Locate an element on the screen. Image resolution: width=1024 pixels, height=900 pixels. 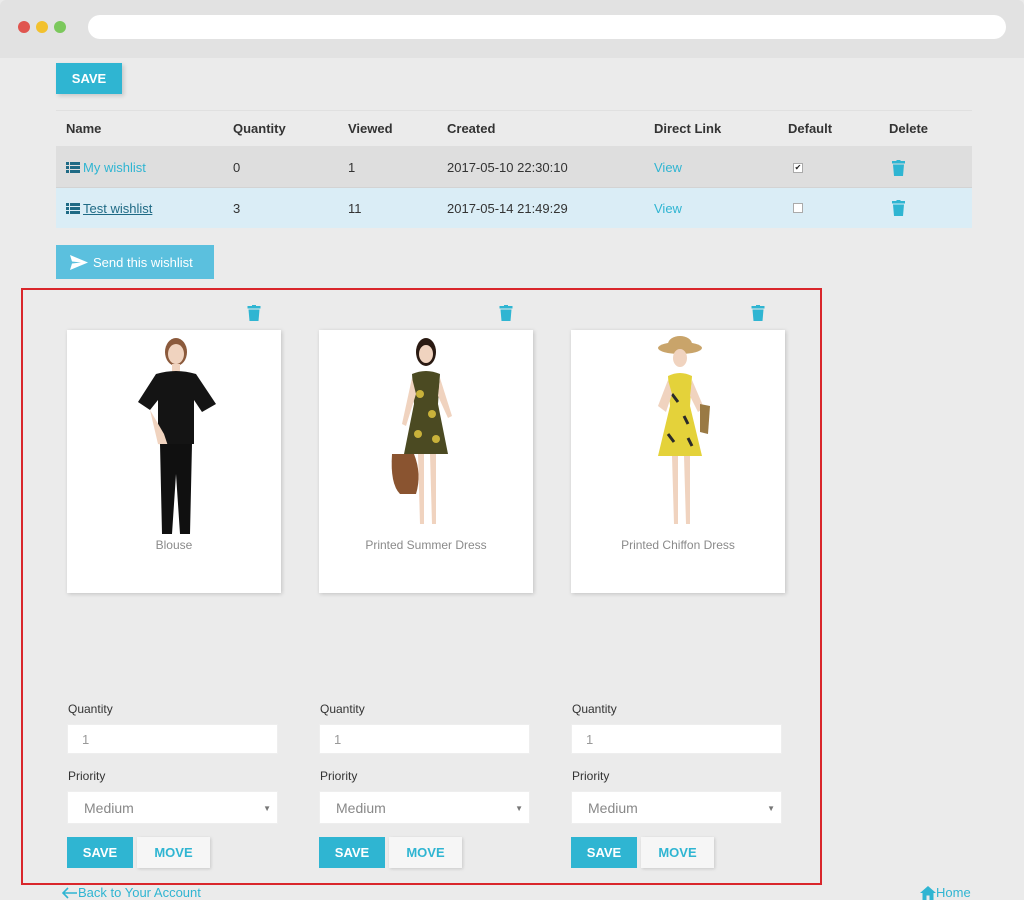
quantity-cell: 3 is located at coordinates (237, 208).